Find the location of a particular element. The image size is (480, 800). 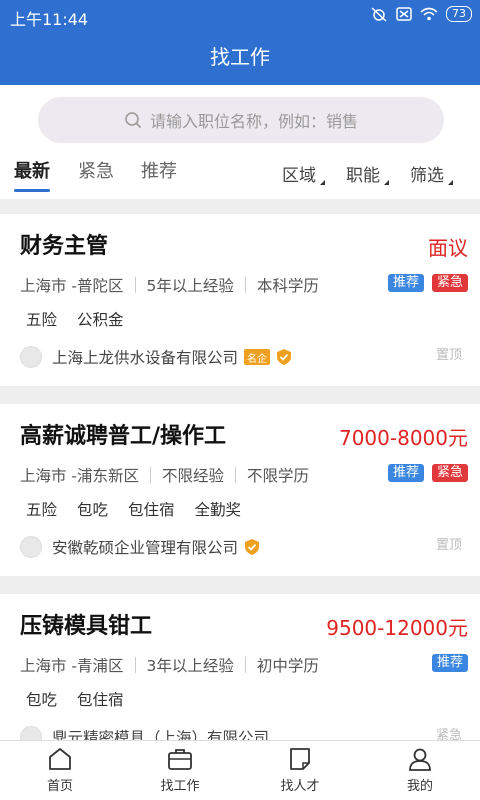

nav-find-job-label: 找工作 is located at coordinates (180, 786).